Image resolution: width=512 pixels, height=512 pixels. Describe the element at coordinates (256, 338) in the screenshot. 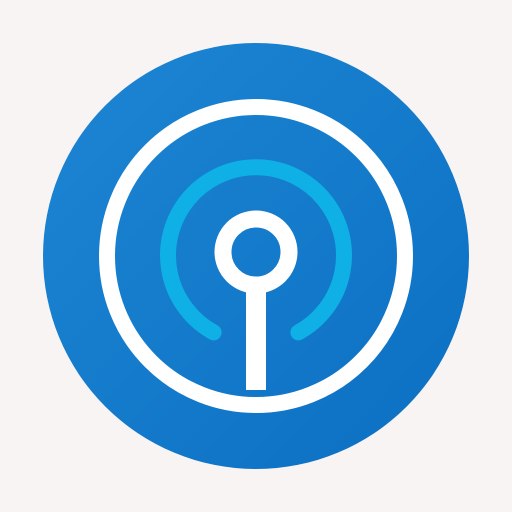

I see `antenna-stem` at that location.